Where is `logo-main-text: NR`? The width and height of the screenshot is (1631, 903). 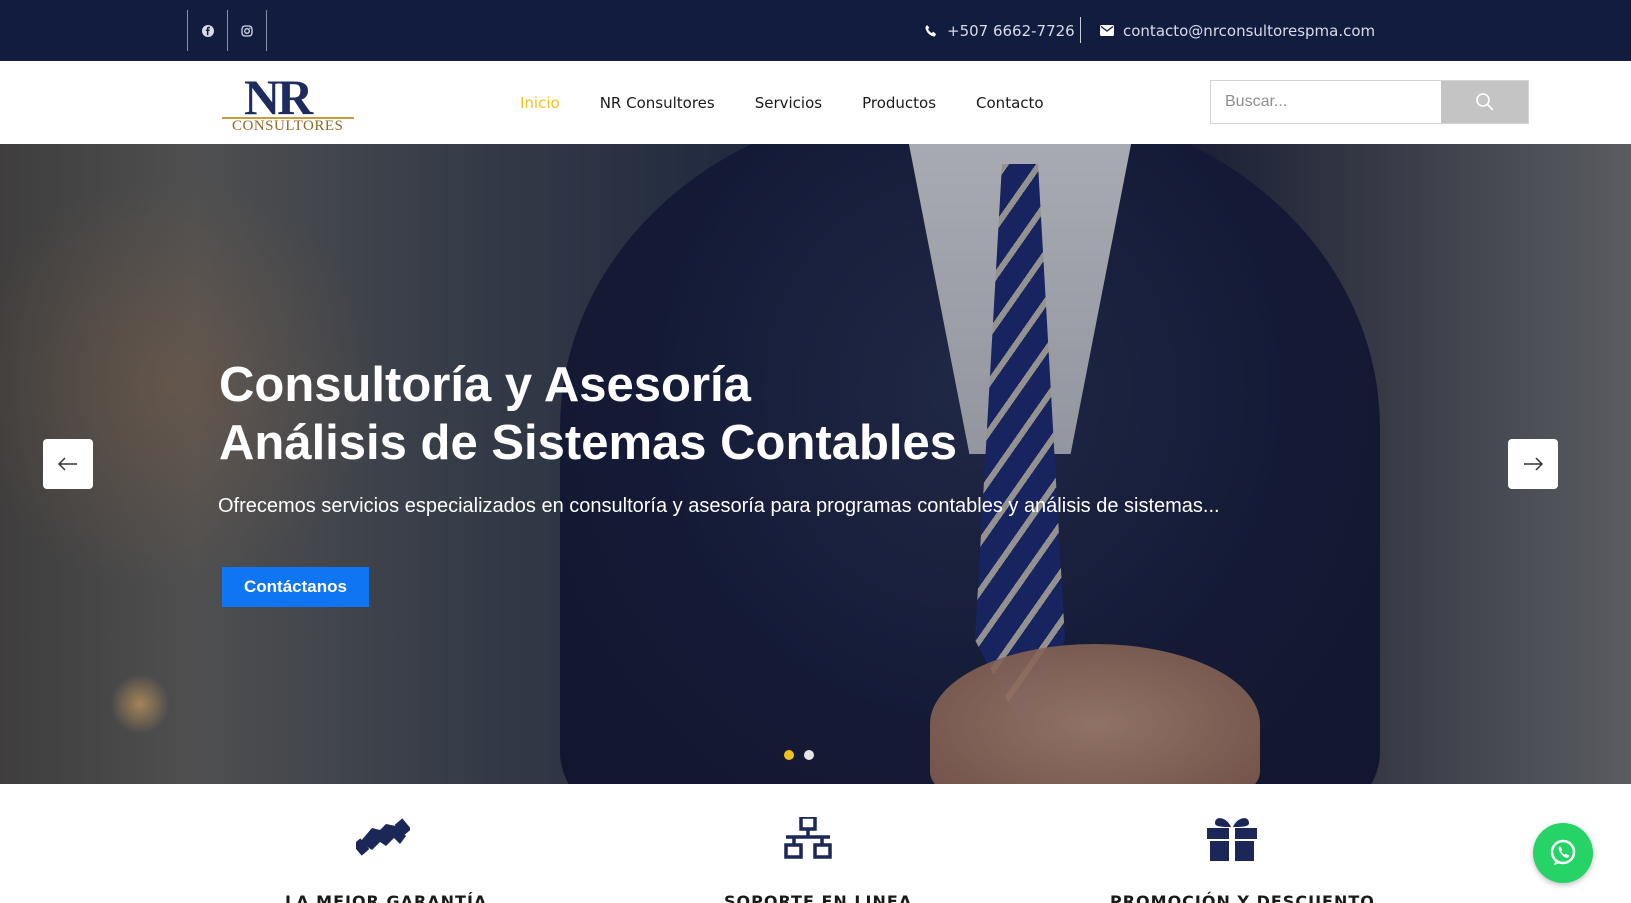 logo-main-text: NR is located at coordinates (278, 97).